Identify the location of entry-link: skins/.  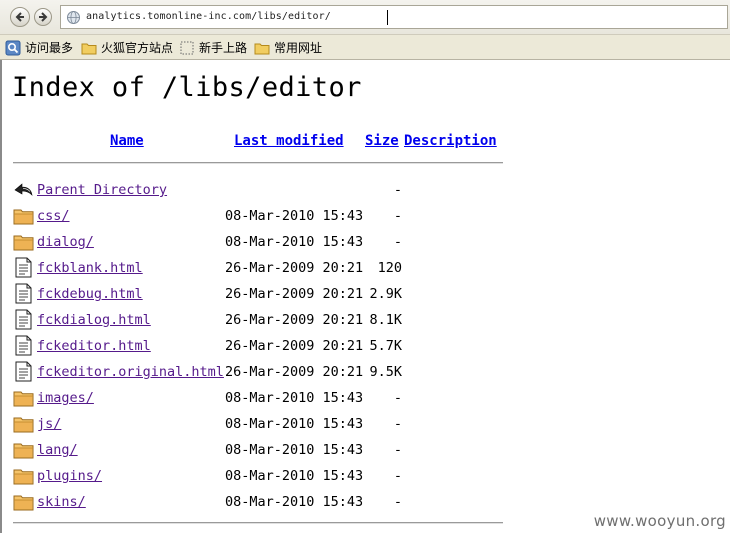
(61, 502).